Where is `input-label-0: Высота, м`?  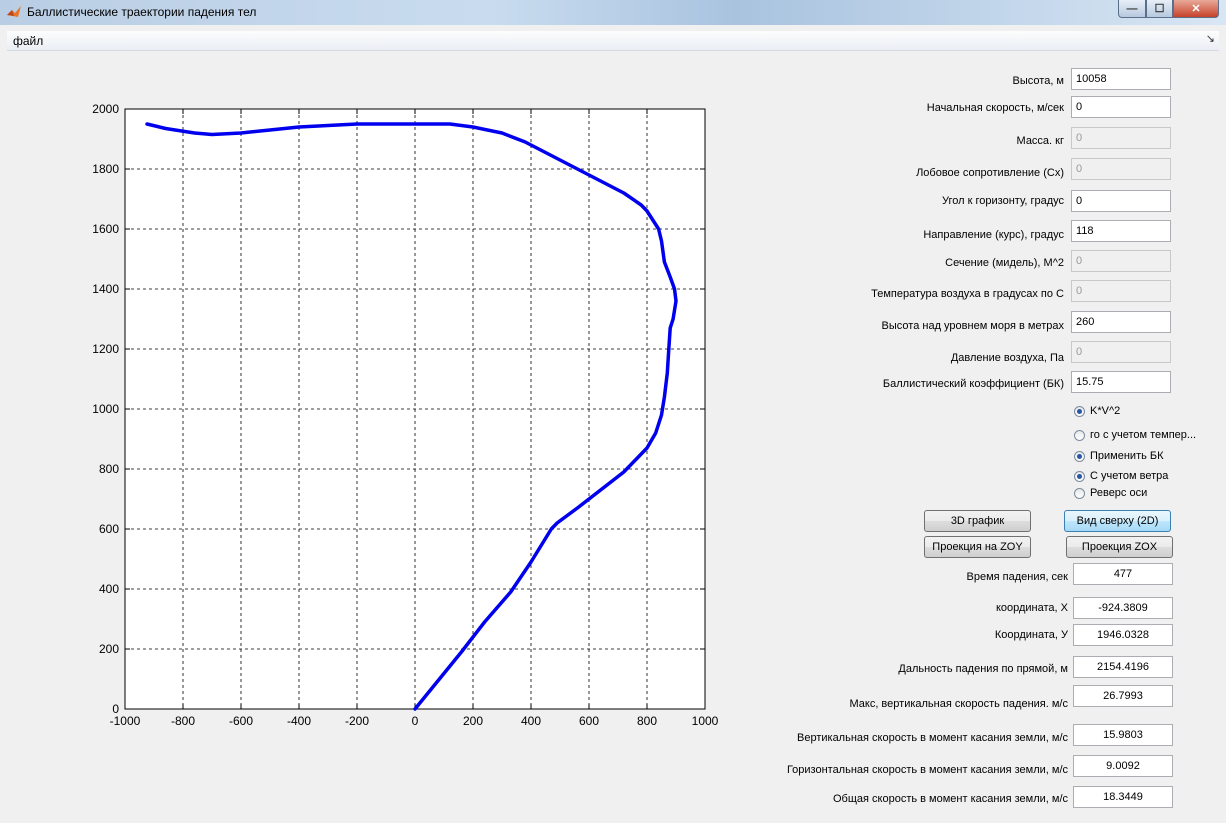 input-label-0: Высота, м is located at coordinates (1038, 81).